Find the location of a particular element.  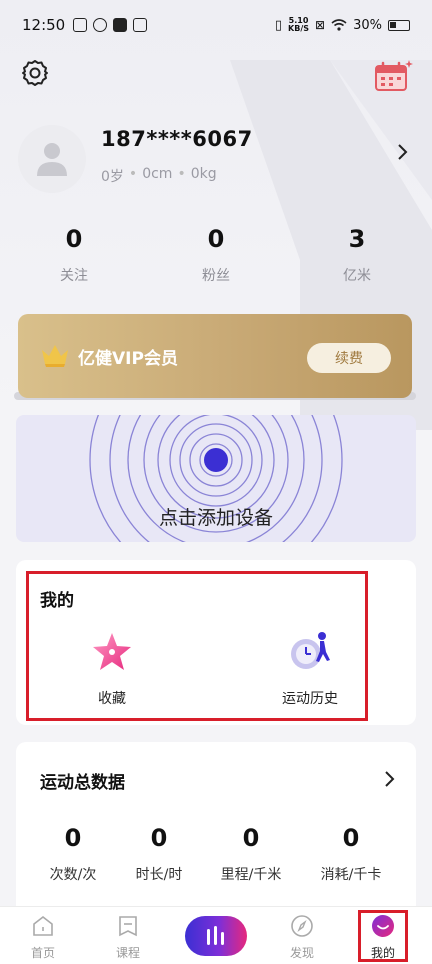

crown-icon is located at coordinates (55, 356).